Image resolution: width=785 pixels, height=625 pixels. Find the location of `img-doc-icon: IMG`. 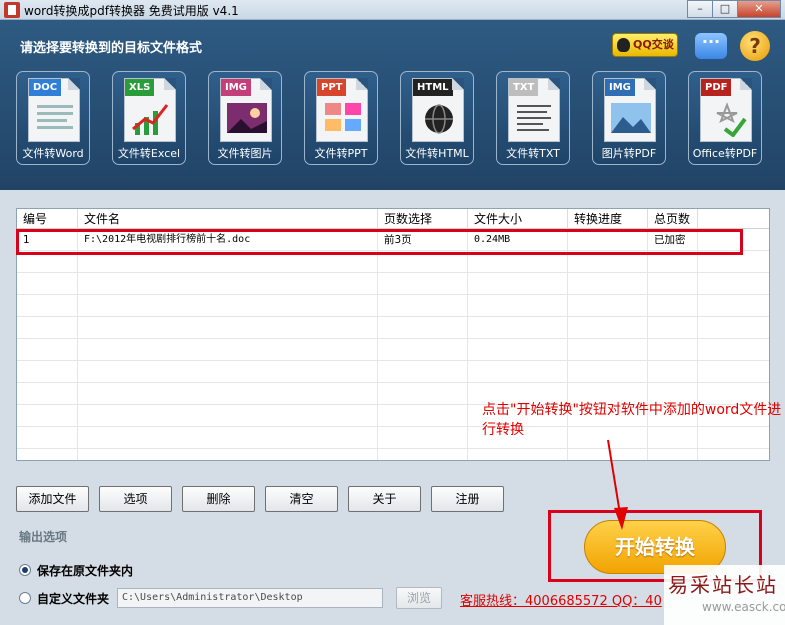

img-doc-icon: IMG is located at coordinates (630, 110).